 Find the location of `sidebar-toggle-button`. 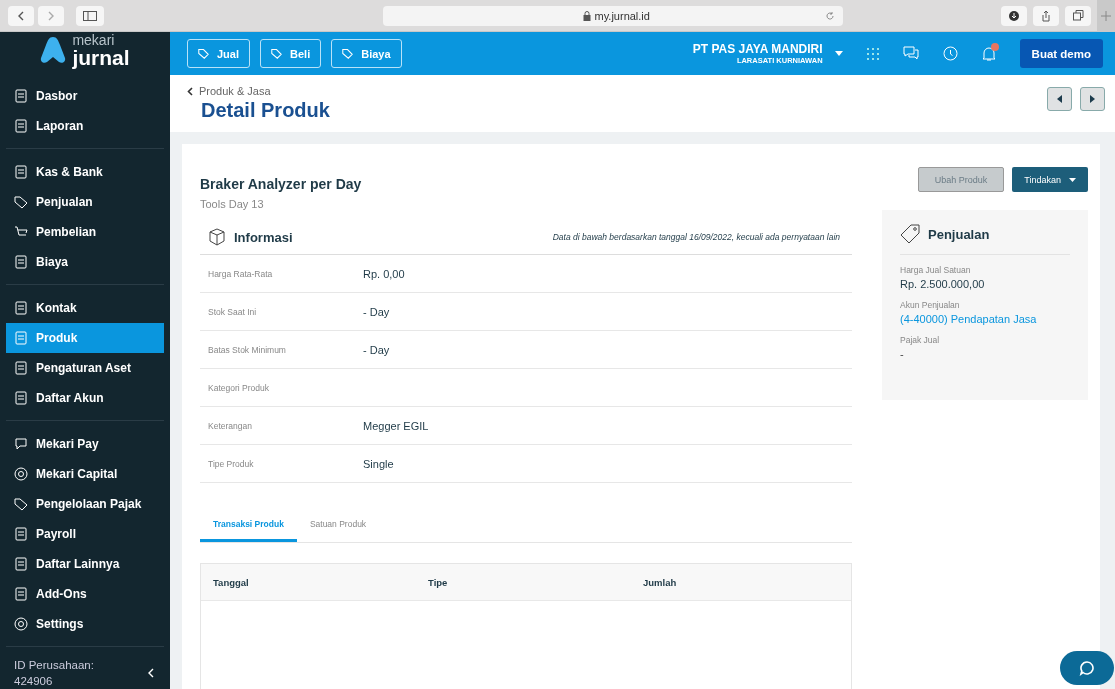

sidebar-toggle-button is located at coordinates (90, 15).